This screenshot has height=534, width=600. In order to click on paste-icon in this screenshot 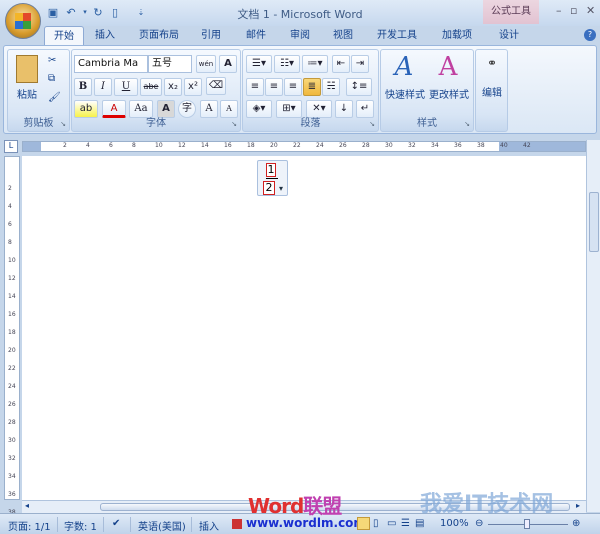, I will do `click(27, 69)`.